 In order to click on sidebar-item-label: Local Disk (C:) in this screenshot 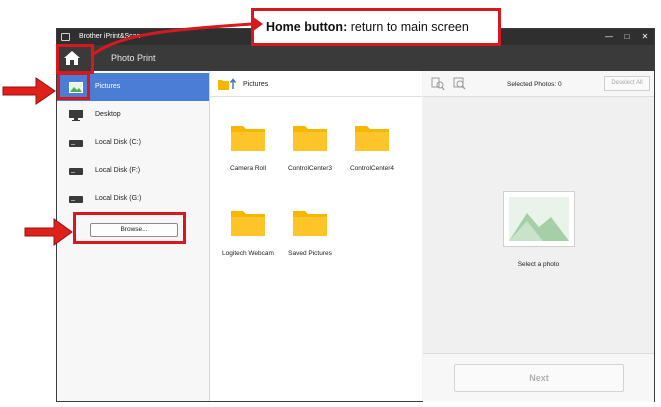, I will do `click(118, 142)`.